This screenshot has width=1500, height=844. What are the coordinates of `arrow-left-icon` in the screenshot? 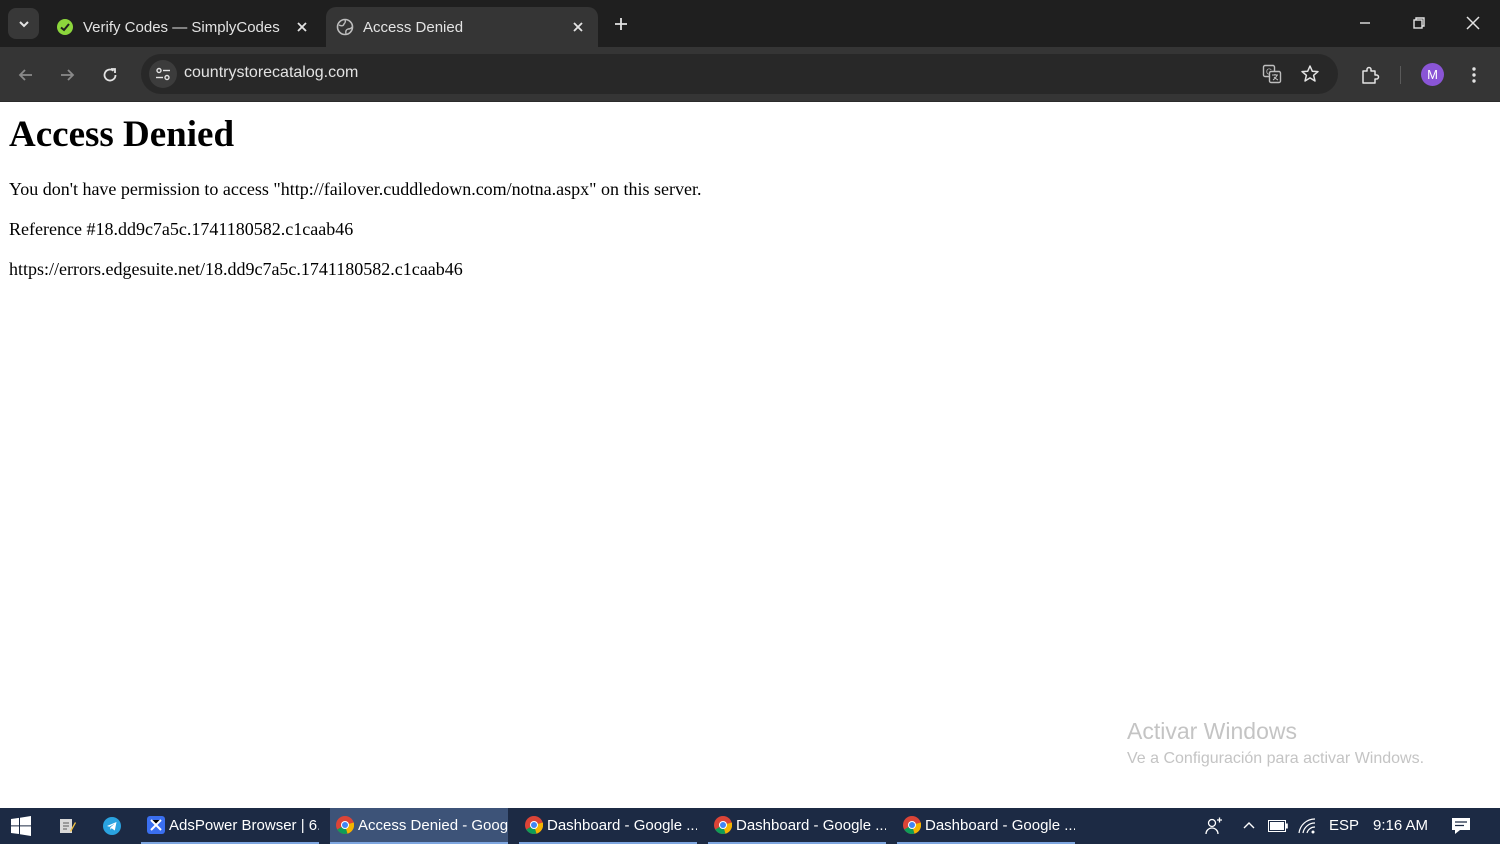 It's located at (25, 75).